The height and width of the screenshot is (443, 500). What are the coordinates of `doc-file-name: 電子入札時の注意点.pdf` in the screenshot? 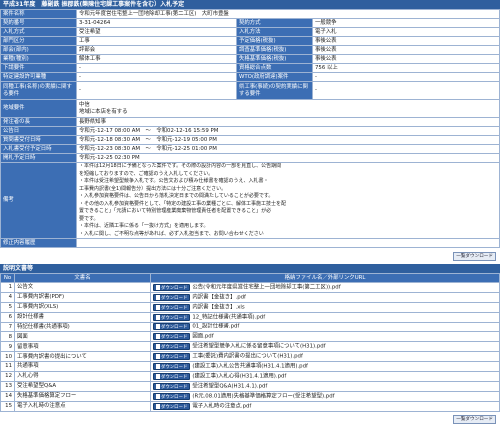 It's located at (222, 405).